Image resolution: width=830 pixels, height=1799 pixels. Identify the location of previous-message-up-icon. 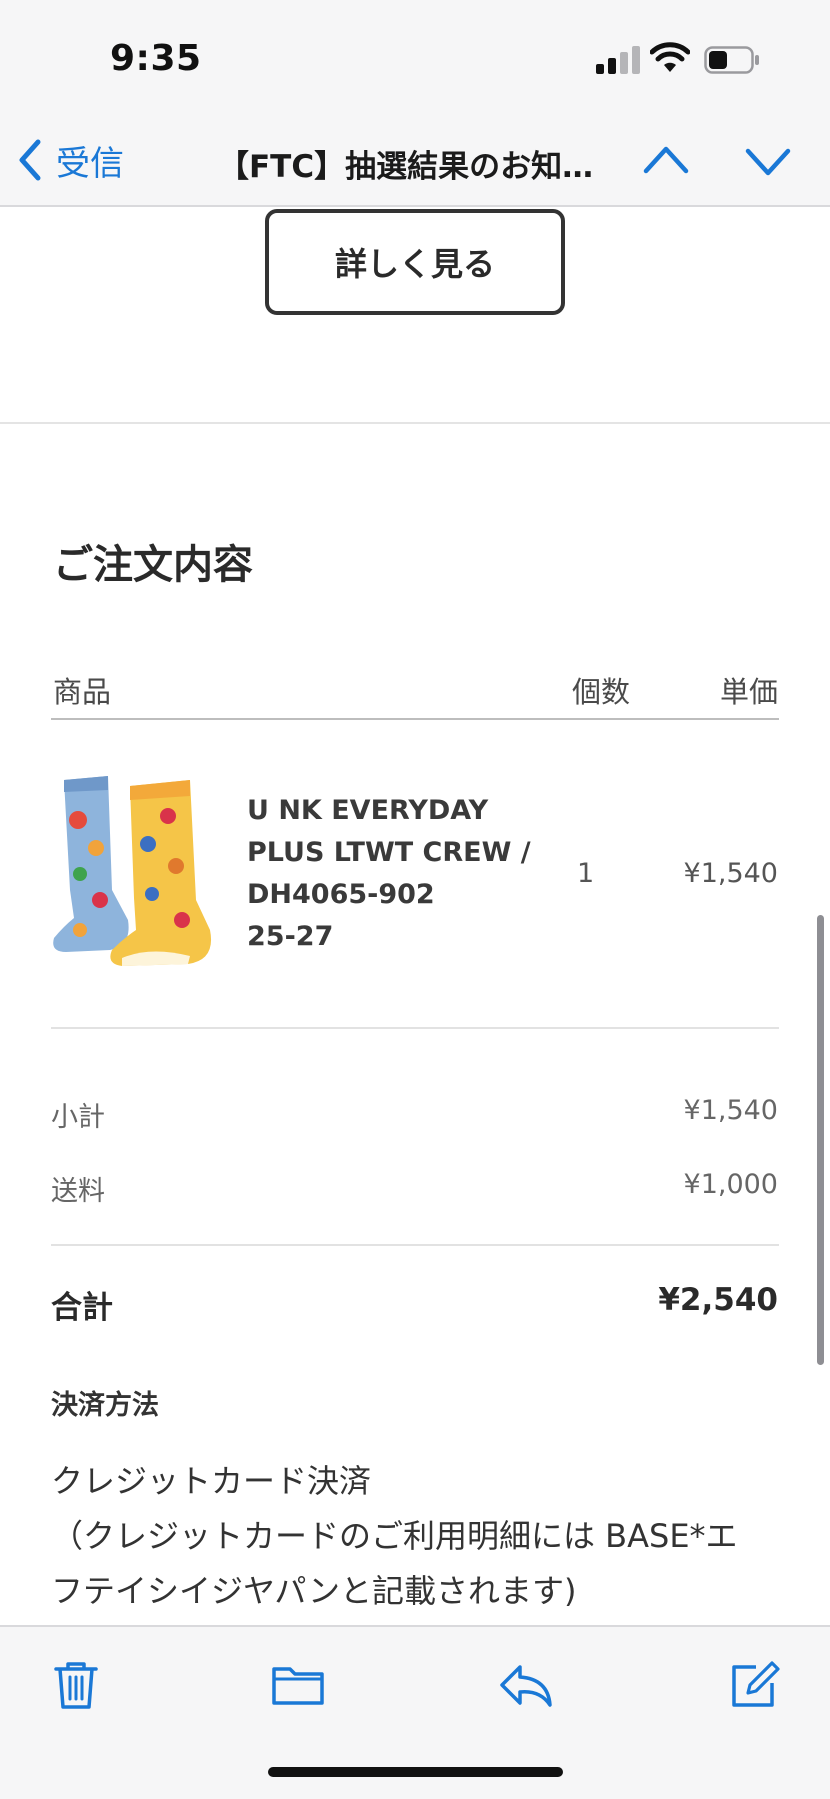
(666, 161).